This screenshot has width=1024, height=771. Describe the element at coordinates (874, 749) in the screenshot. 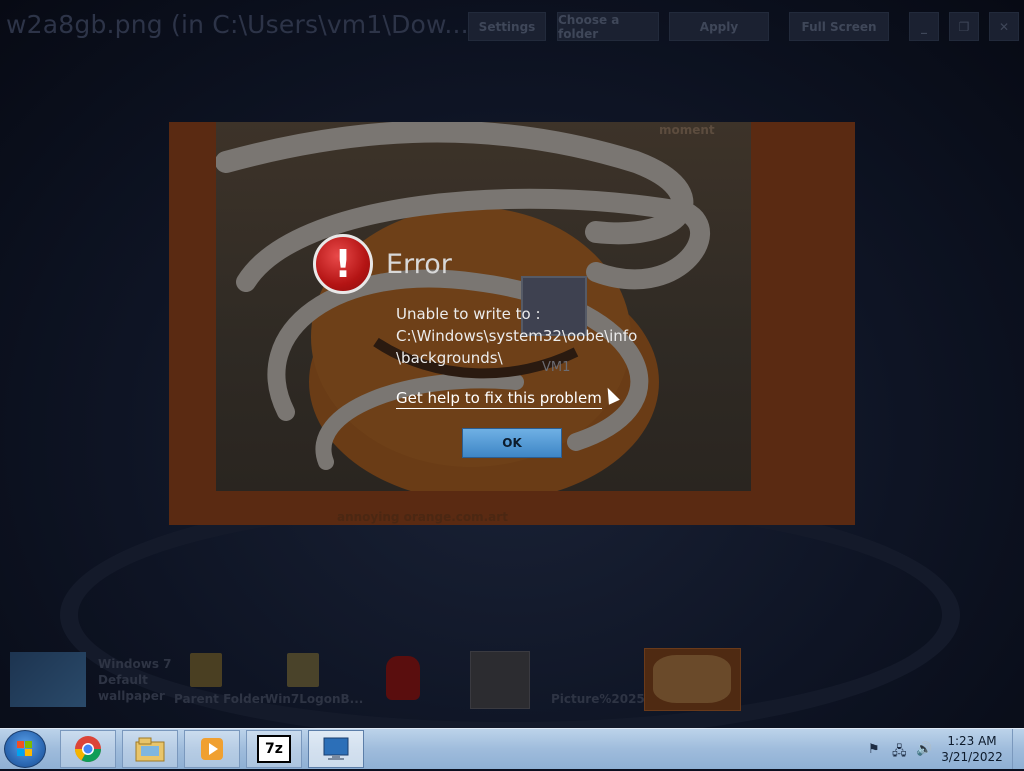

I see `action-center-flag-icon: ⚑` at that location.